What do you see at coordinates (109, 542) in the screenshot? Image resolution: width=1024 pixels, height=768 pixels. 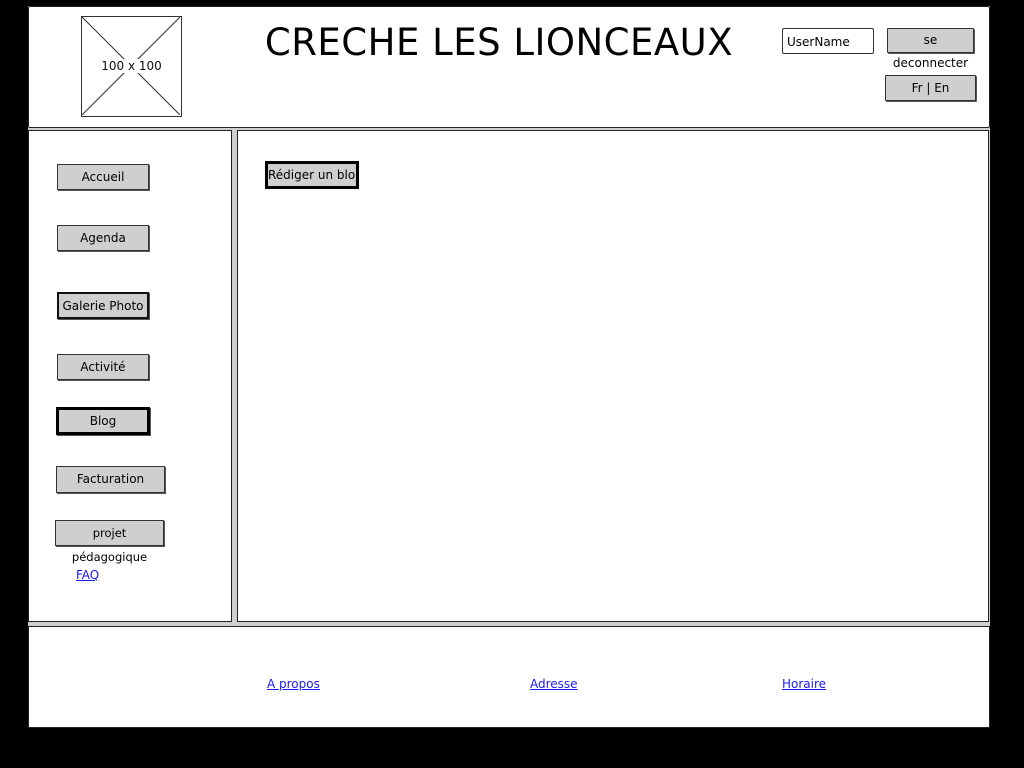 I see `sidebar-item-projet-pedagogique: projet pédagogique` at bounding box center [109, 542].